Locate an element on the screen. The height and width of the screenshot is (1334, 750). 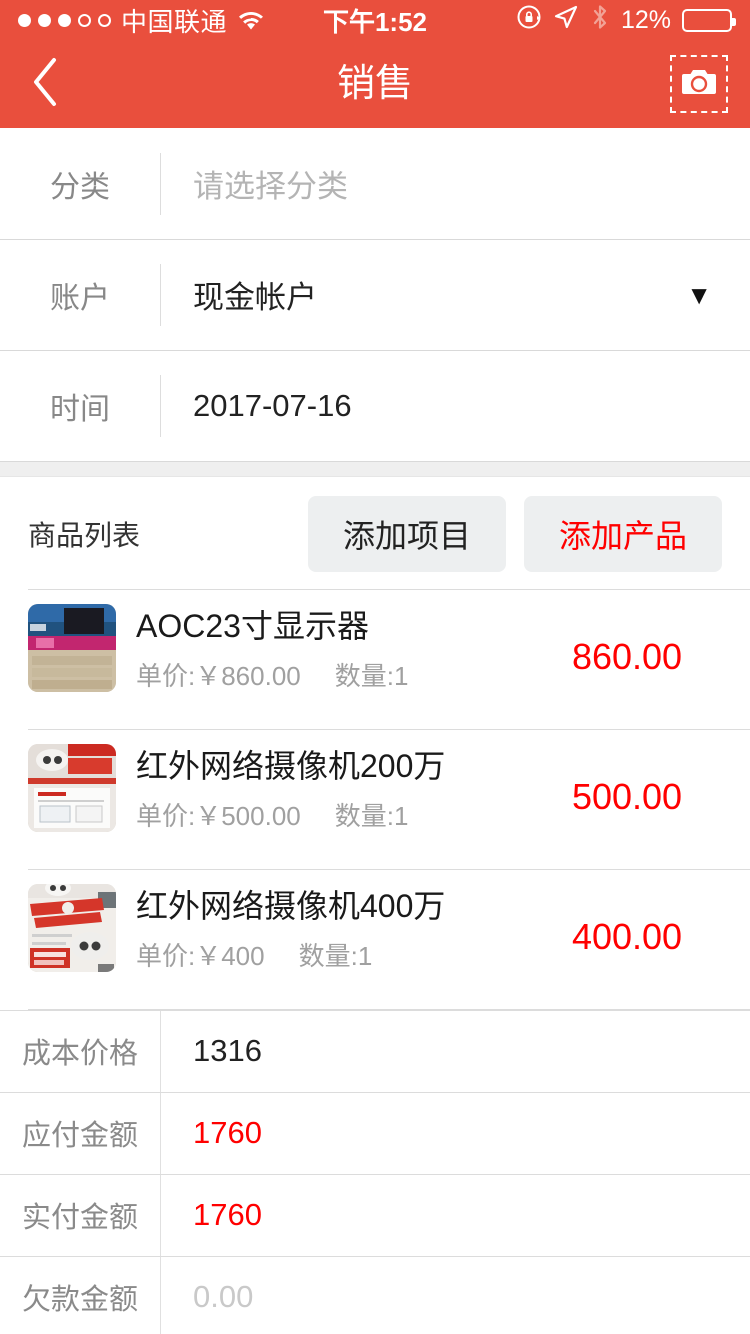
summary-row-payable: 应付金额 1760 is located at coordinates (375, 1133).